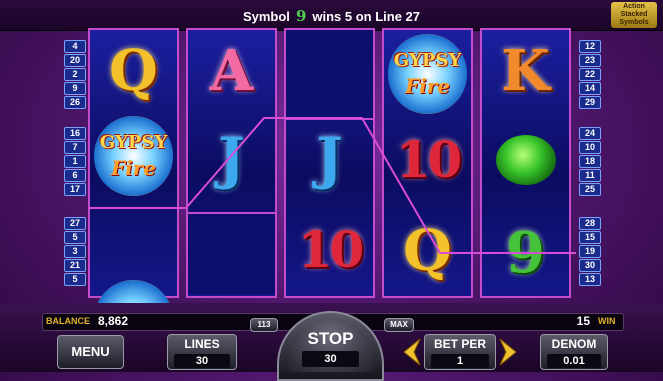  Describe the element at coordinates (574, 352) in the screenshot. I see `denom-button: DENOM 0.01` at that location.